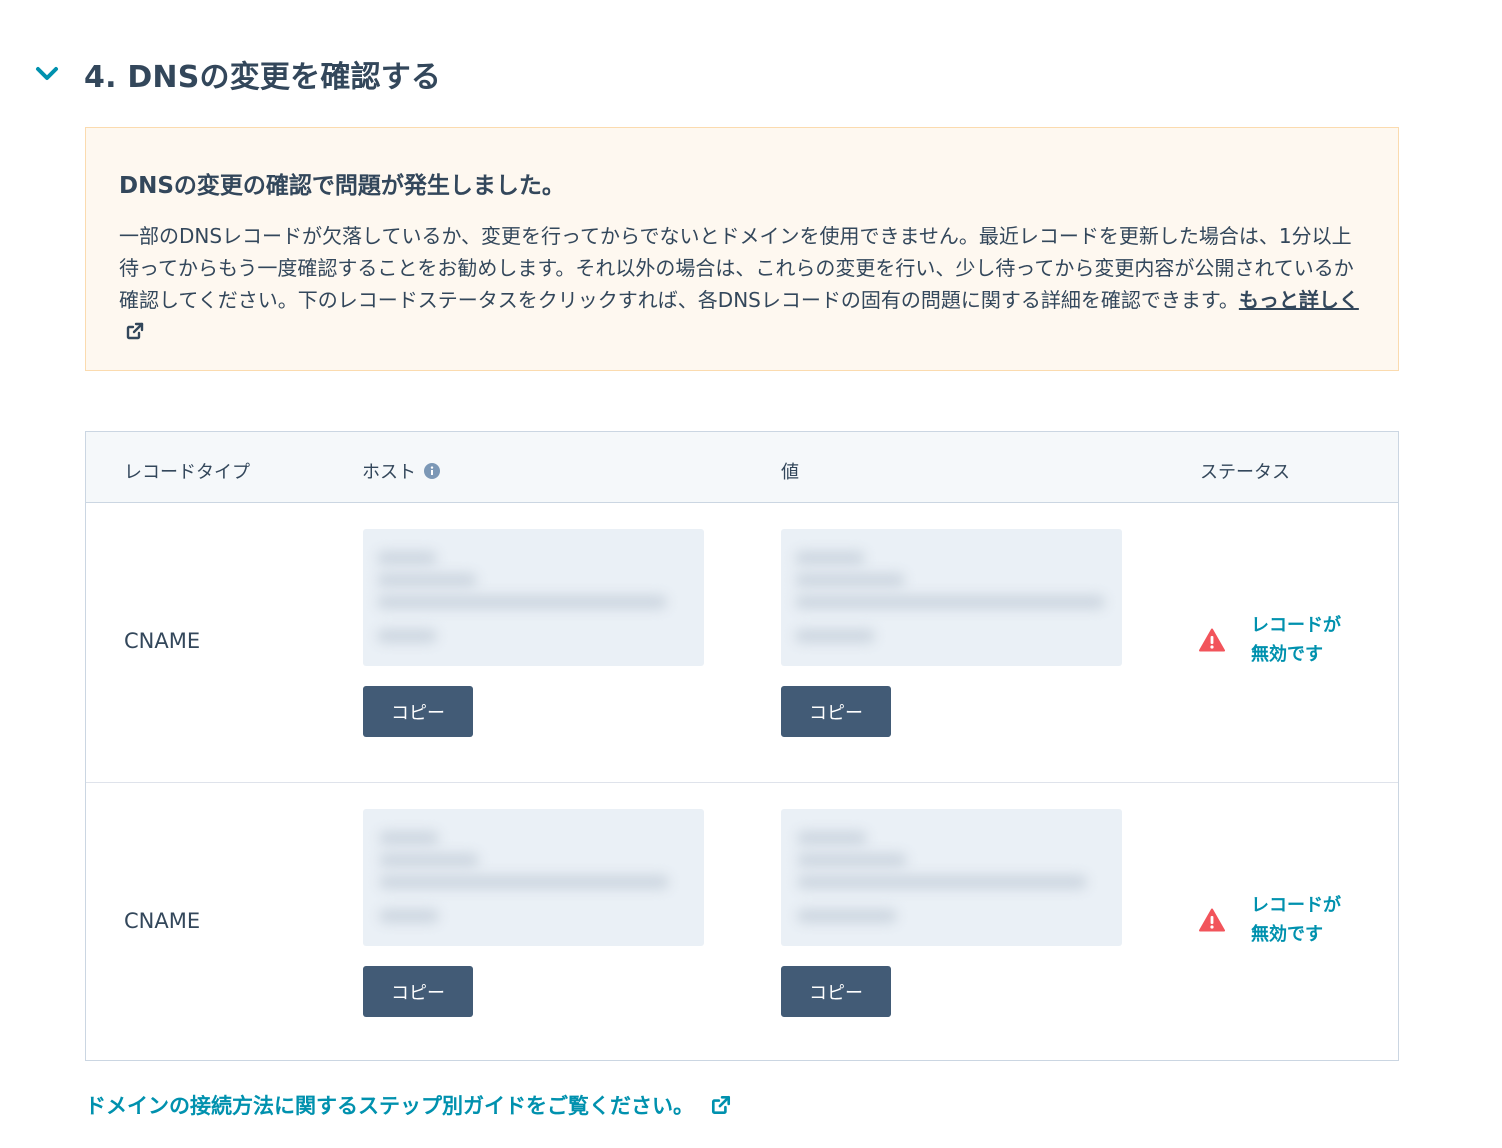  I want to click on info-icon, so click(432, 471).